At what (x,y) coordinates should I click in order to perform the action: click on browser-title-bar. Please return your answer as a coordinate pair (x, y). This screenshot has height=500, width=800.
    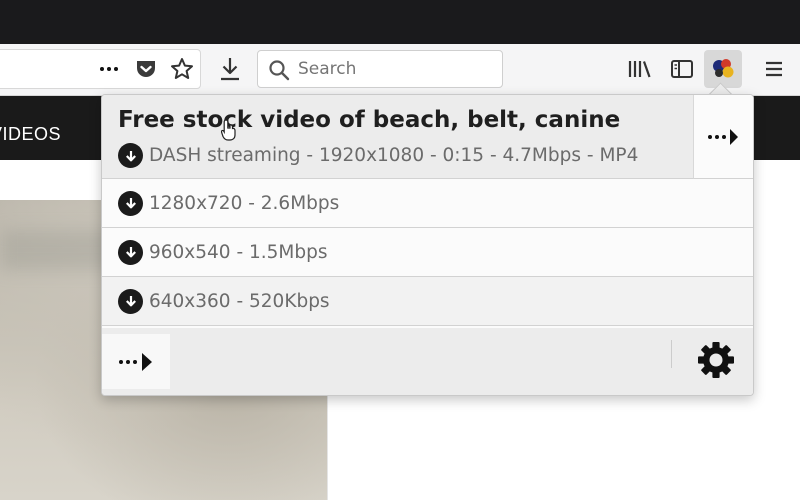
    Looking at the image, I should click on (400, 22).